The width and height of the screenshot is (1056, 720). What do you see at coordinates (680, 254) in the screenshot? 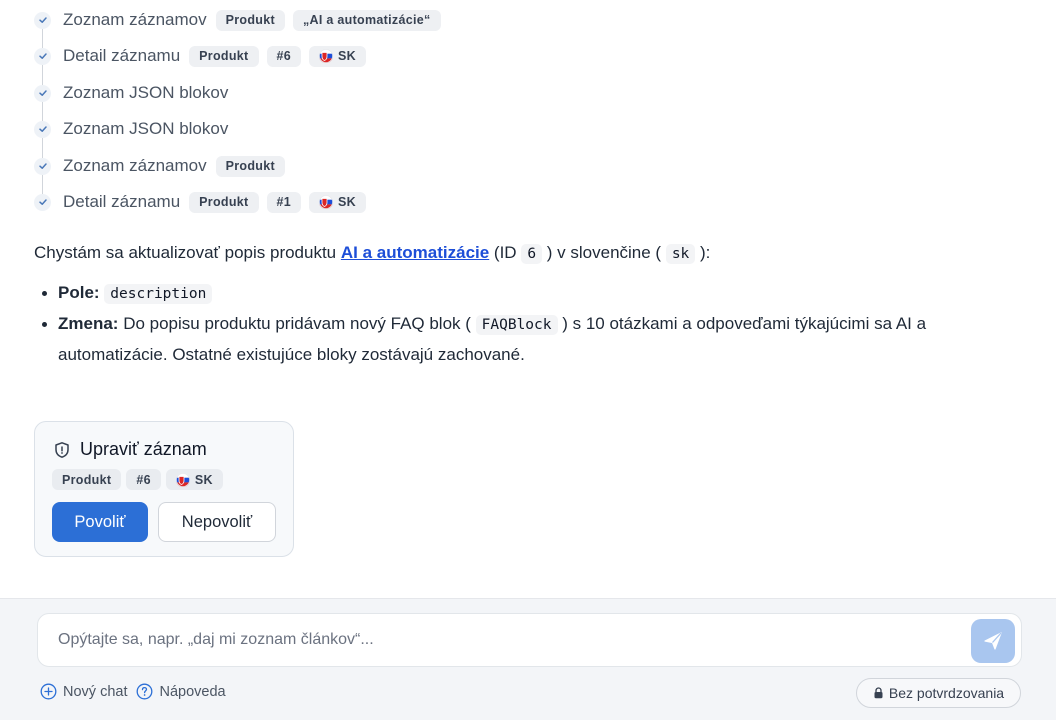
I see `lang-code: sk` at bounding box center [680, 254].